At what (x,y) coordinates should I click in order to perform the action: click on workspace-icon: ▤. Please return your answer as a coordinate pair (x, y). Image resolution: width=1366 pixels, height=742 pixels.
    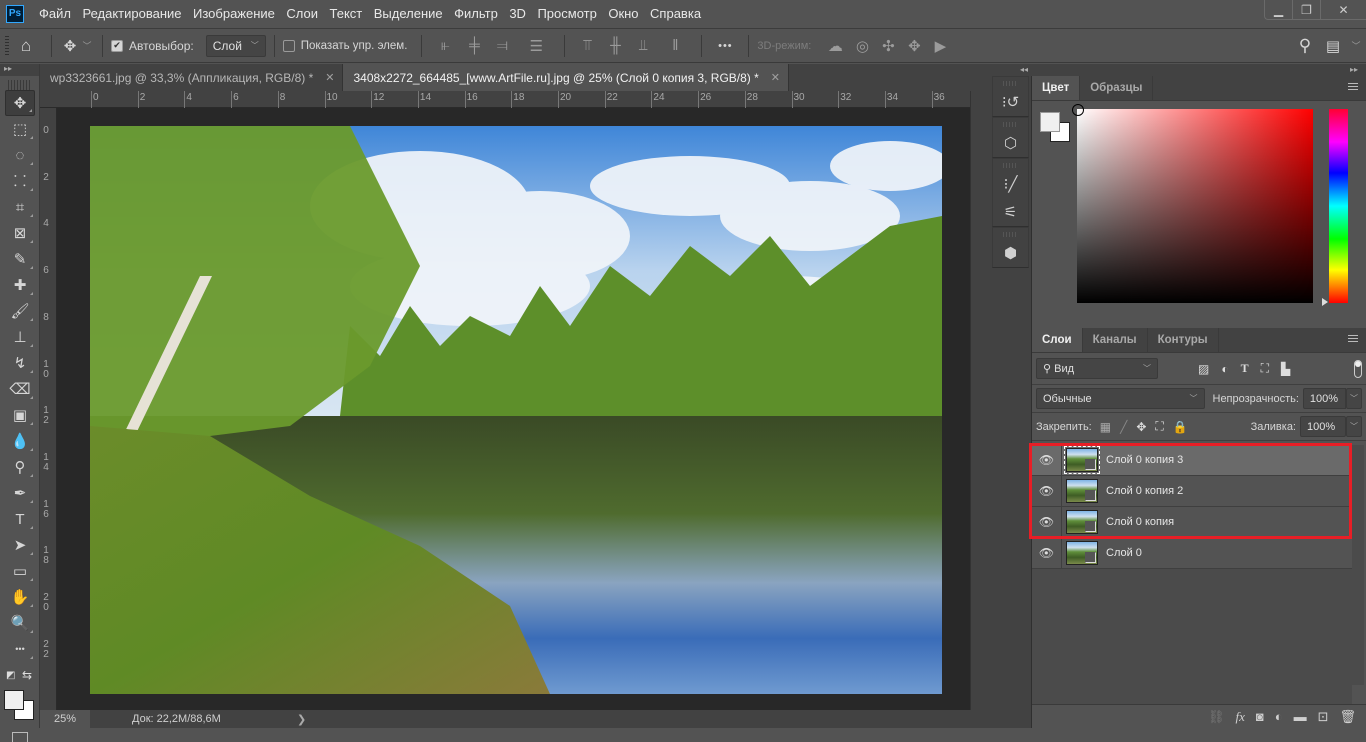
    Looking at the image, I should click on (1333, 46).